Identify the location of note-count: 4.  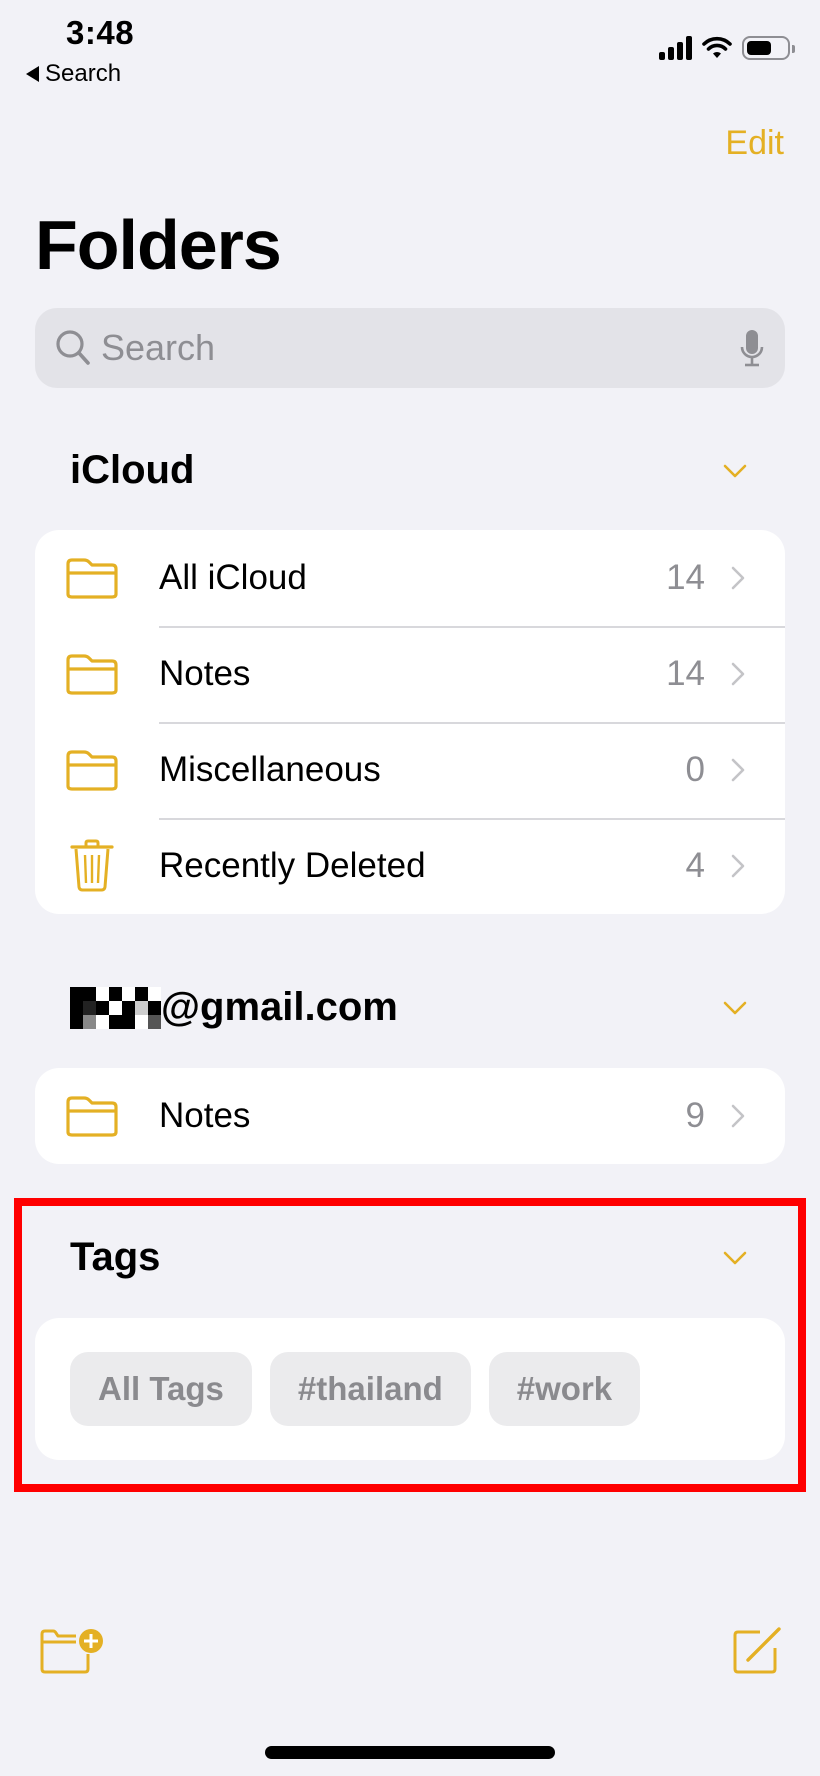
(695, 865).